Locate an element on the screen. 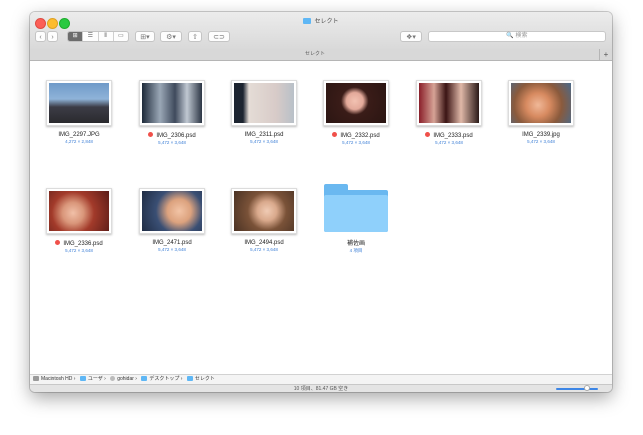  view-mode-control: ⊞ ☰ ⫴ ▭ is located at coordinates (98, 36).